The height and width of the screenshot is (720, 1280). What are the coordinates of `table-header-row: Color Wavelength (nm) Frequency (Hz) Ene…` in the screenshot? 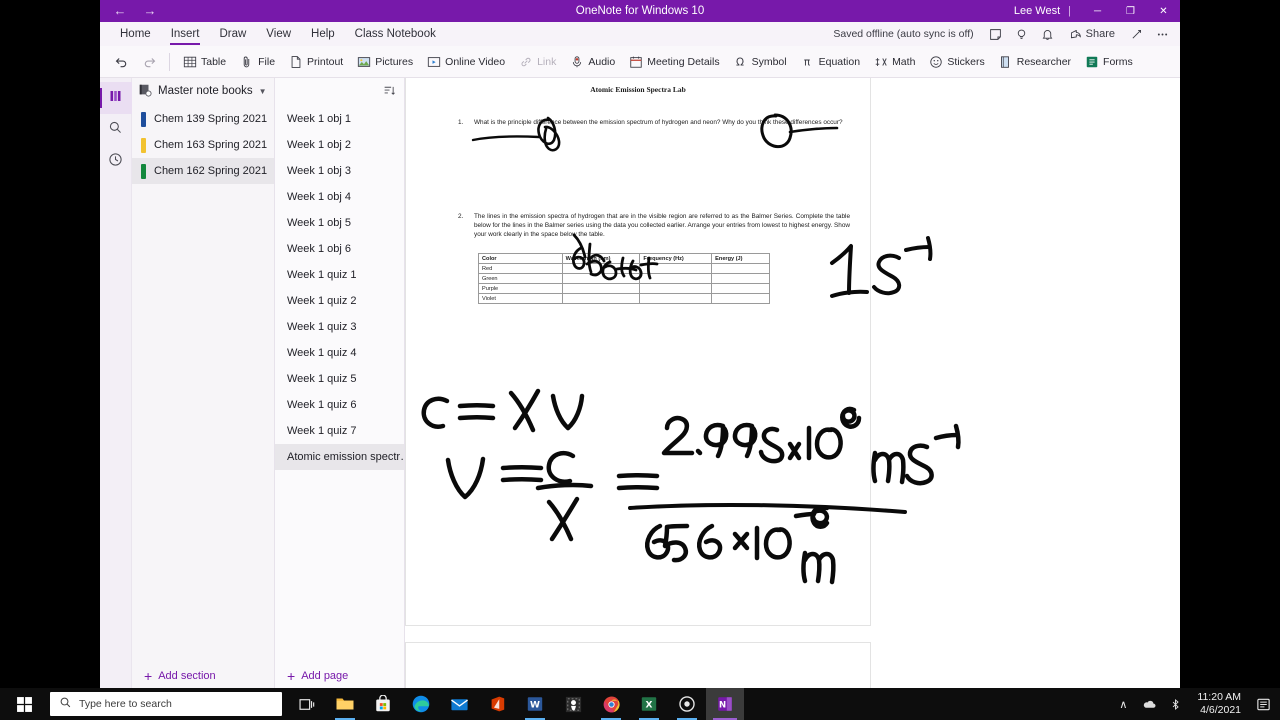 It's located at (624, 258).